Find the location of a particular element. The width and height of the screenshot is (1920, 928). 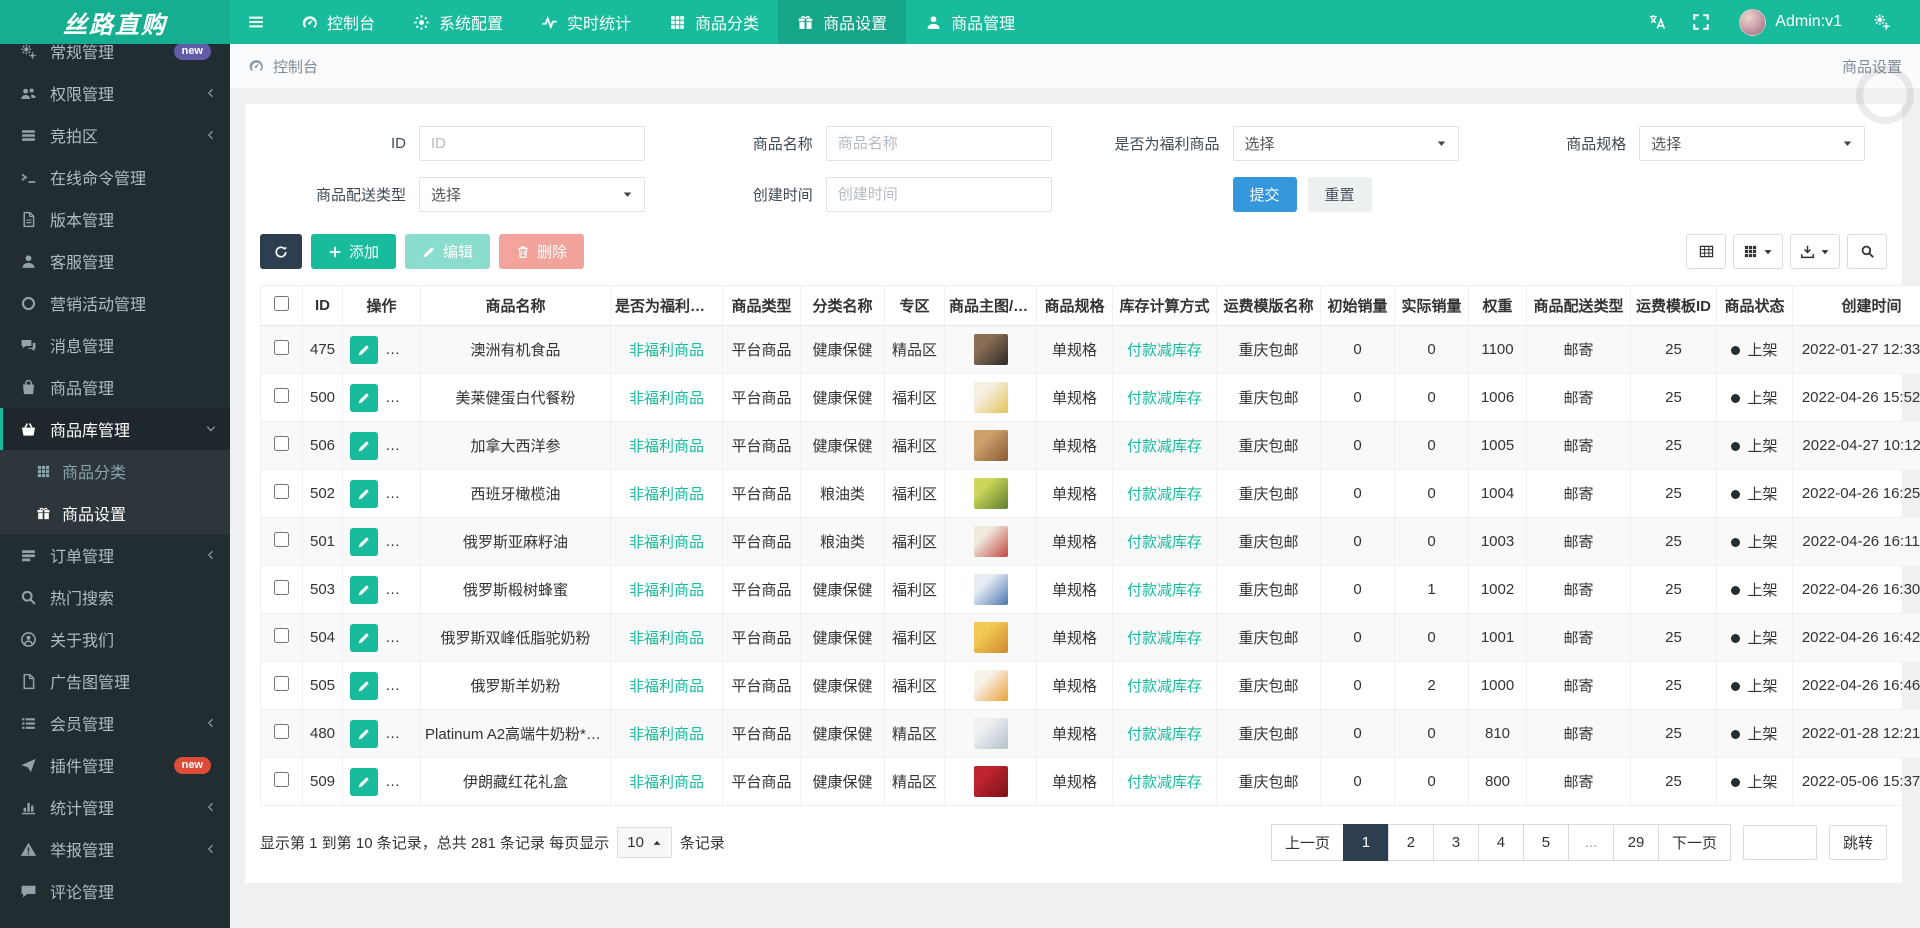

common-search-toggle-button is located at coordinates (1706, 251).